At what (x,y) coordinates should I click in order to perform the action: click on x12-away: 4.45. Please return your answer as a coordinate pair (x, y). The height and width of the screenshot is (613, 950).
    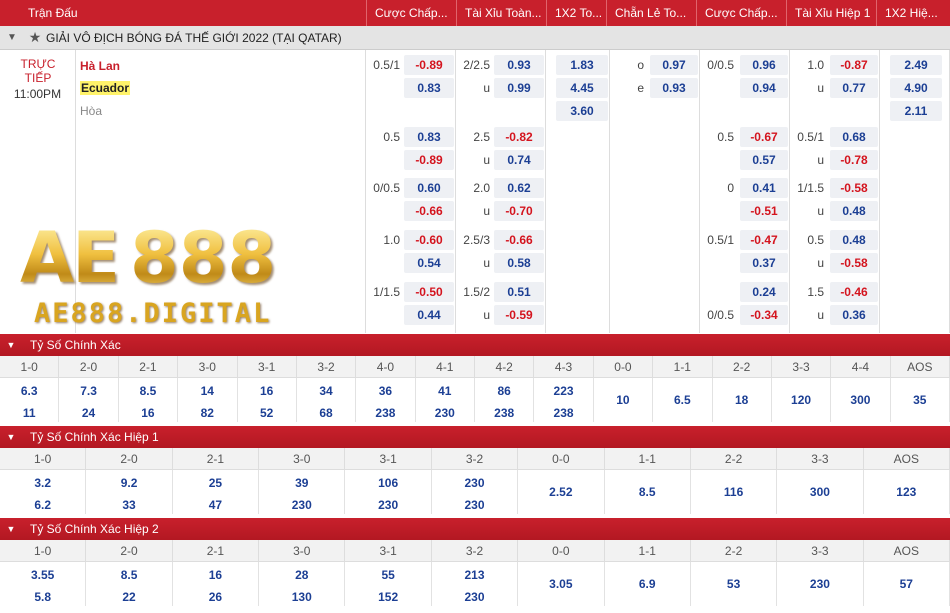
    Looking at the image, I should click on (582, 88).